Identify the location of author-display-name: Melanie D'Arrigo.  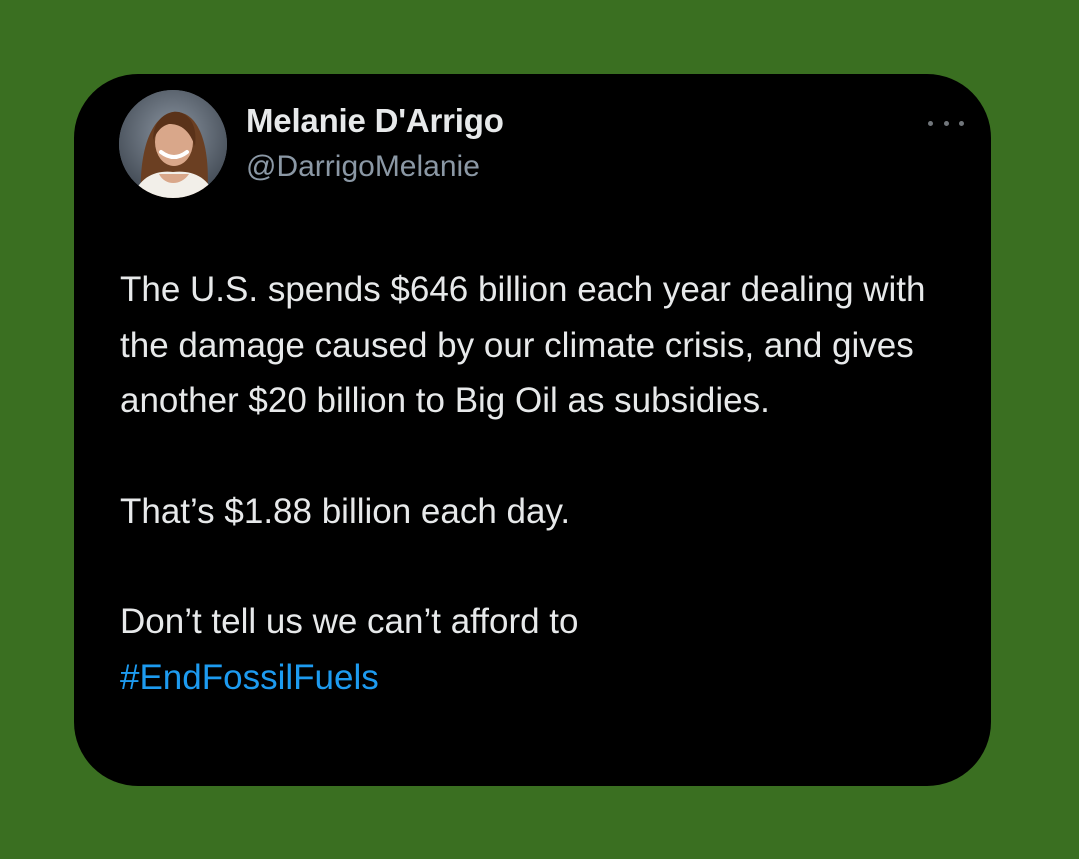
(375, 121).